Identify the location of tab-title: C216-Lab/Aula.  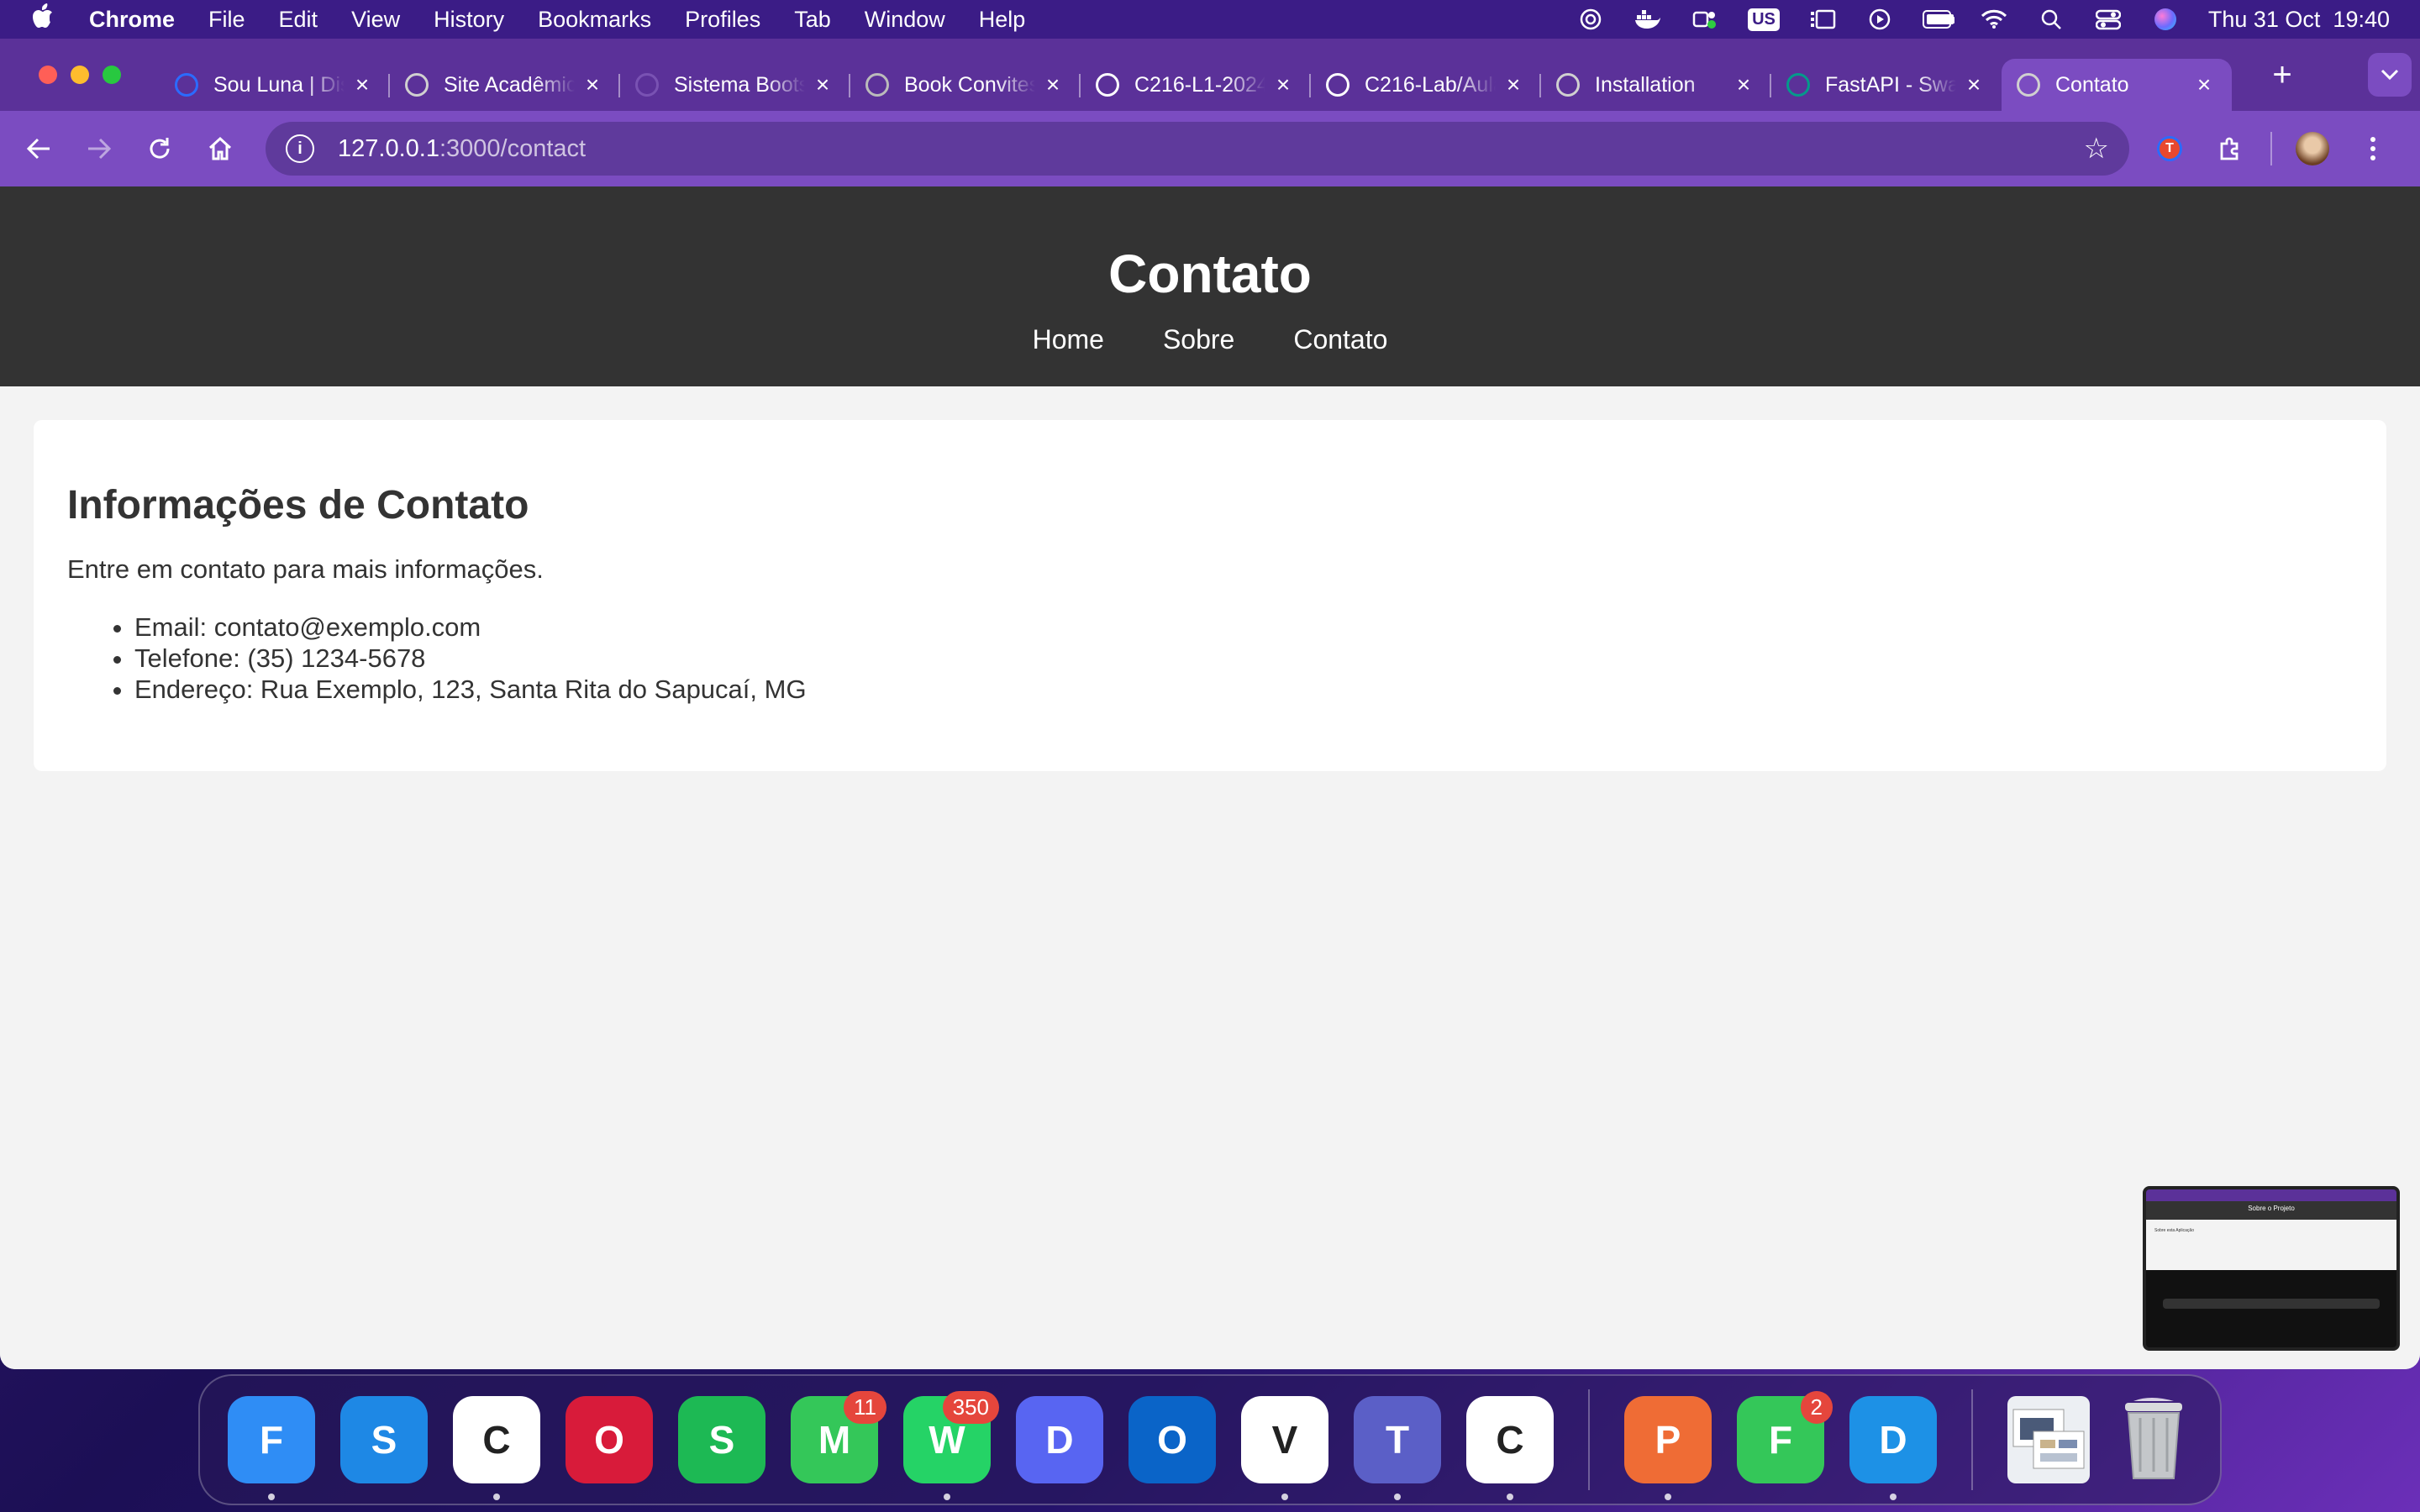
(1430, 84).